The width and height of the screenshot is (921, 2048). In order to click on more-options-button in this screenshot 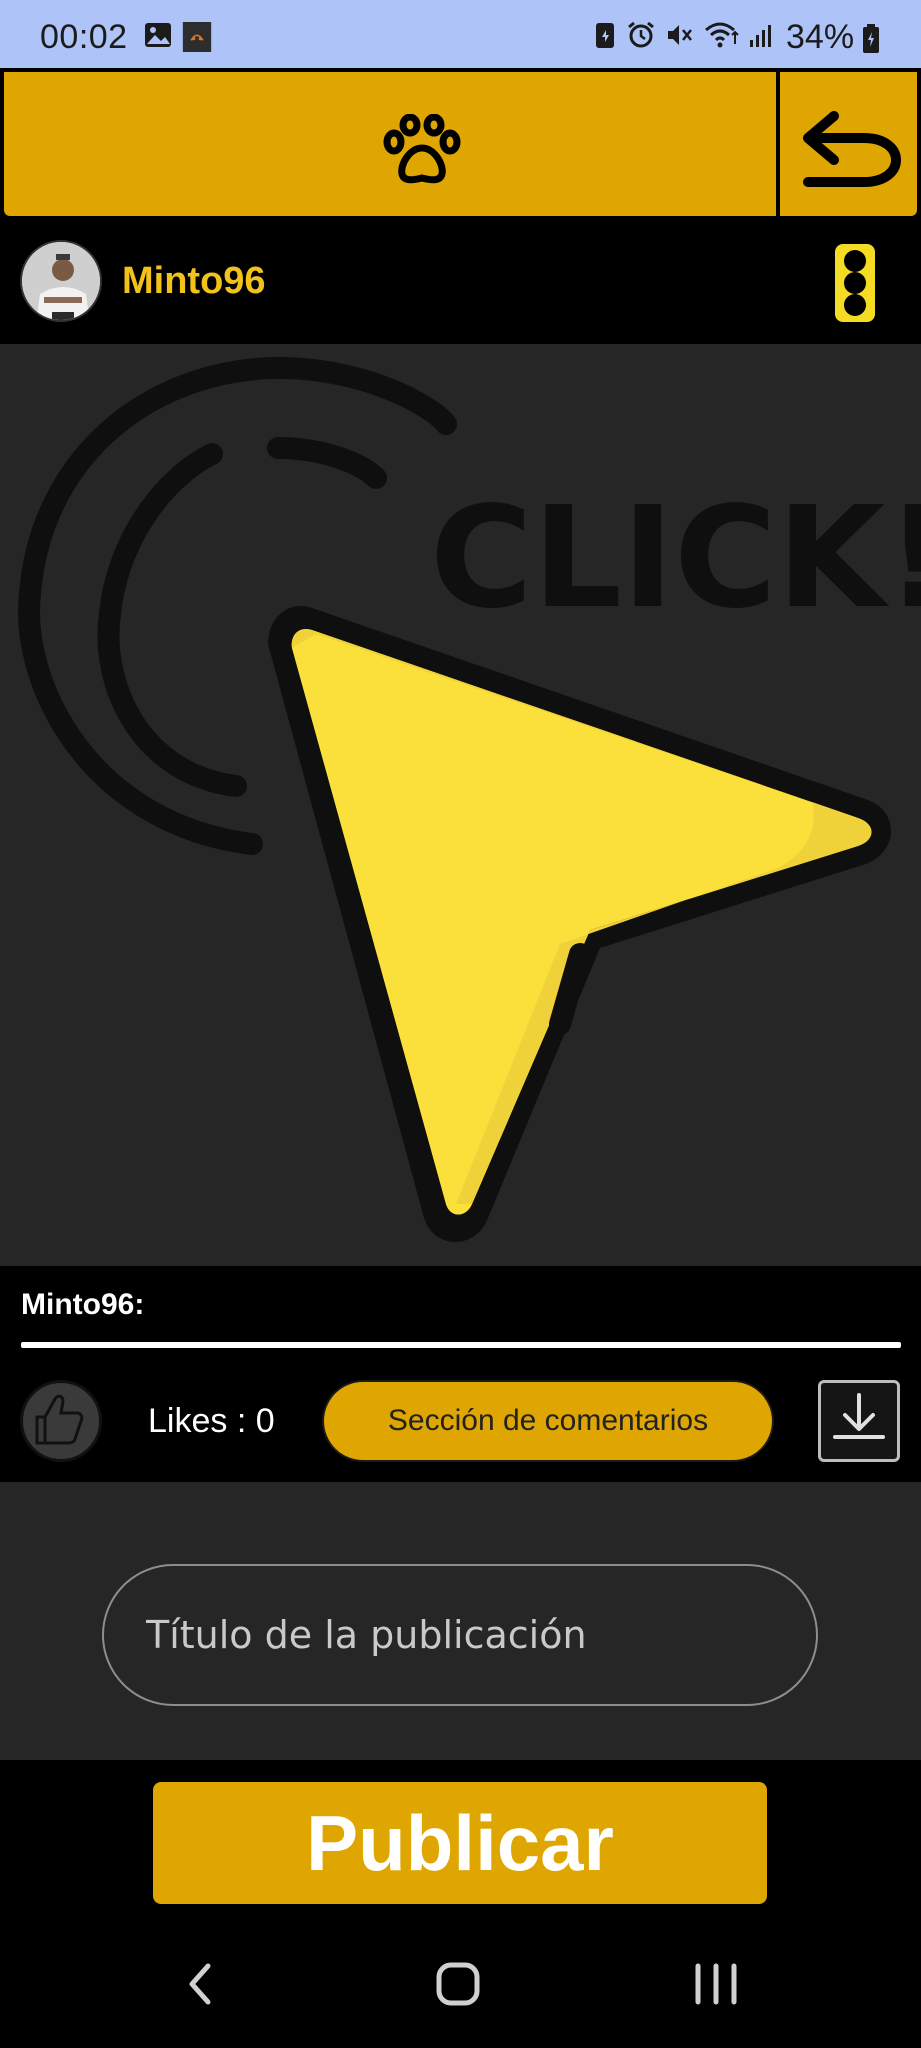, I will do `click(855, 283)`.